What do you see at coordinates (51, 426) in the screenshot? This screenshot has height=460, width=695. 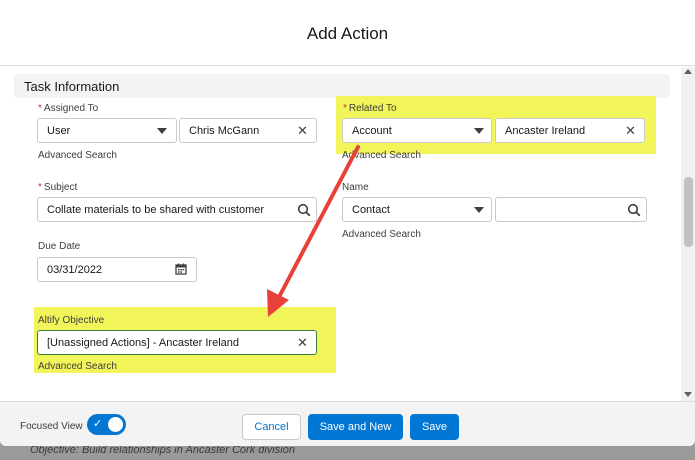 I see `focused-view-label: Focused View` at bounding box center [51, 426].